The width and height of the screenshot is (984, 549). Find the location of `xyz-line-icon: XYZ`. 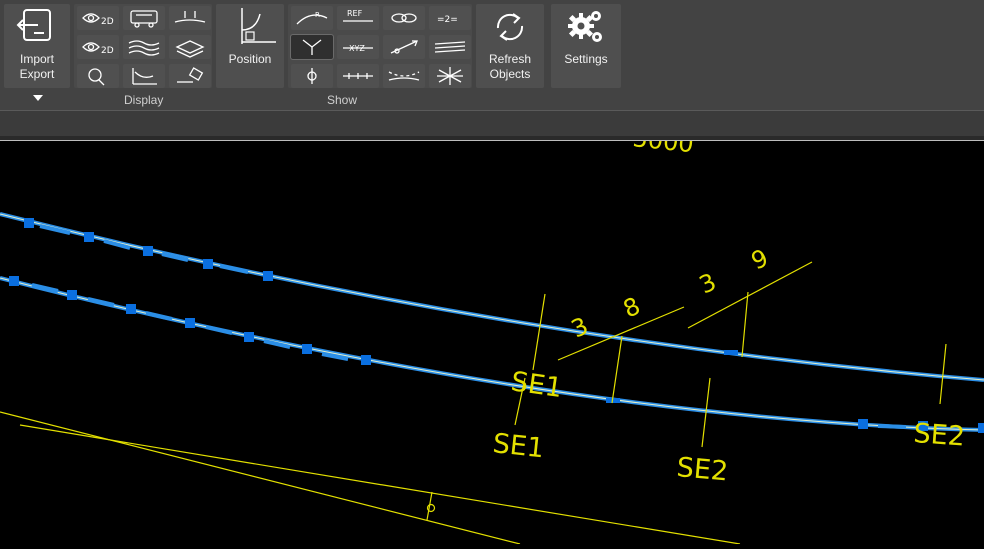

xyz-line-icon: XYZ is located at coordinates (358, 48).